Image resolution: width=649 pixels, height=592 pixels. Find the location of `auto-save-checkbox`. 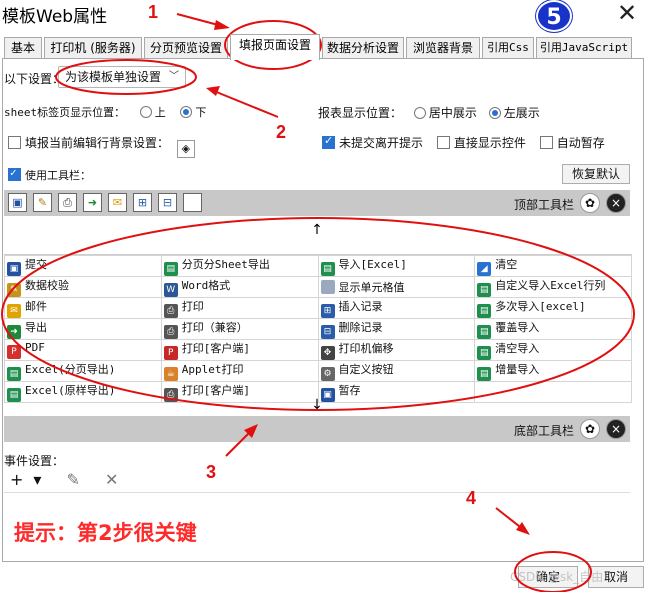

auto-save-checkbox is located at coordinates (546, 142).